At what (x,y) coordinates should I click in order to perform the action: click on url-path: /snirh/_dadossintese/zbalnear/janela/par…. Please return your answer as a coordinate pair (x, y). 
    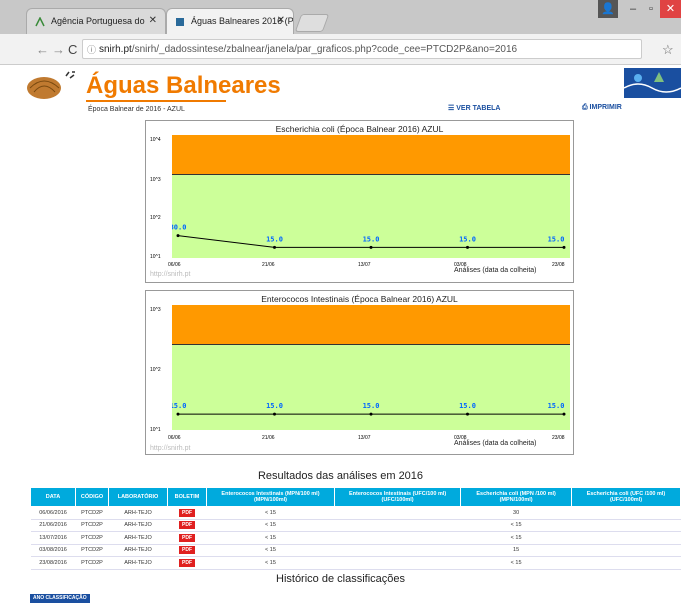
    Looking at the image, I should click on (324, 49).